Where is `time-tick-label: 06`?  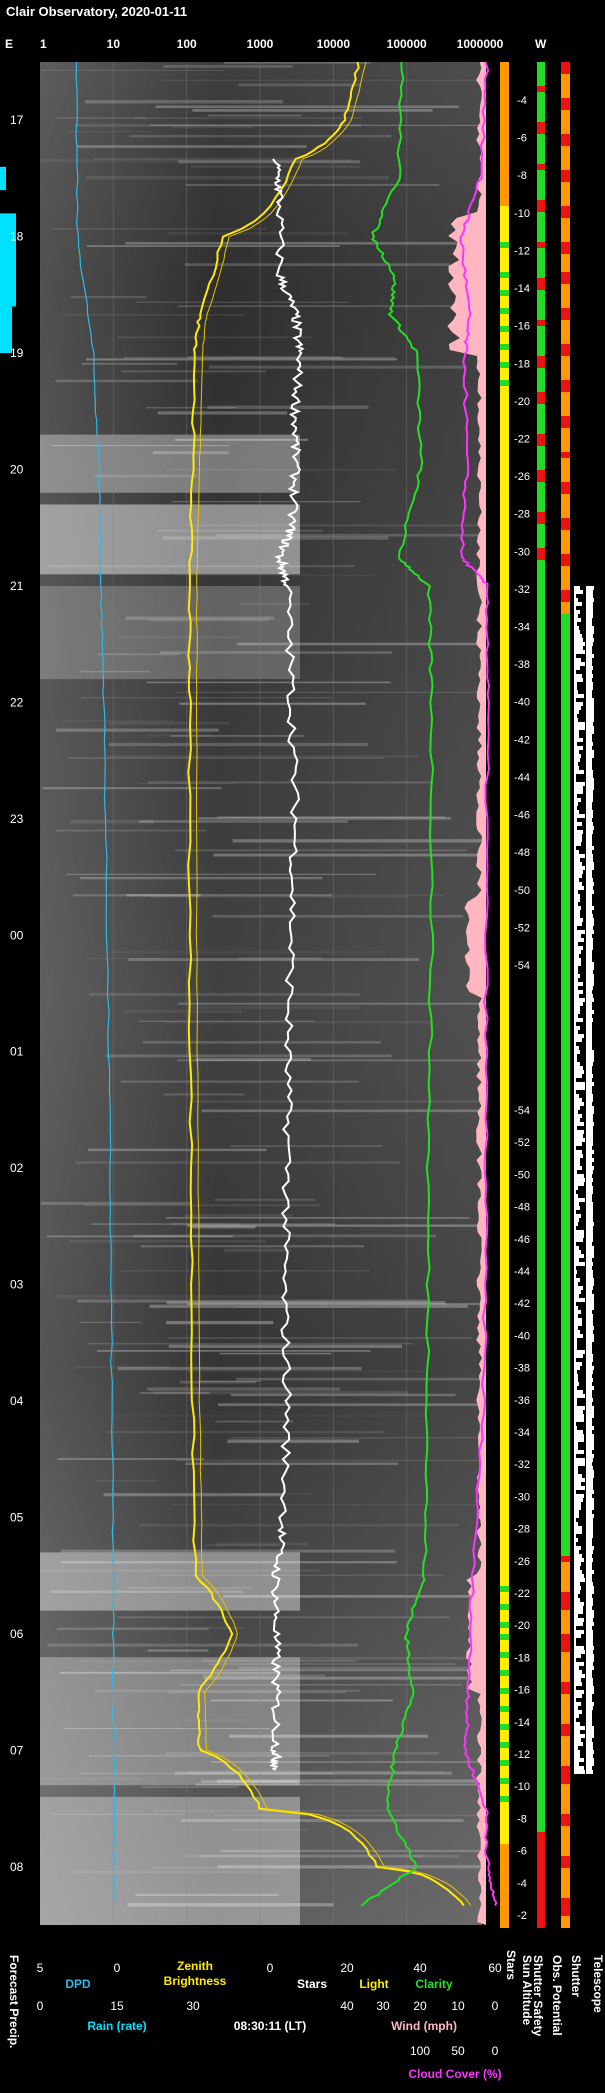
time-tick-label: 06 is located at coordinates (17, 1634).